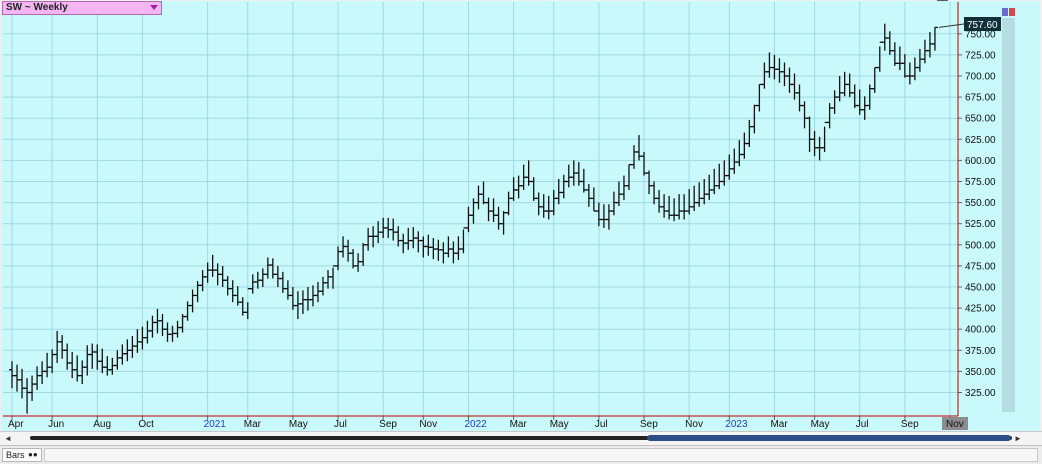 The height and width of the screenshot is (464, 1042). Describe the element at coordinates (521, 438) in the screenshot. I see `horizontal-scrollbar: ◄ ►` at that location.